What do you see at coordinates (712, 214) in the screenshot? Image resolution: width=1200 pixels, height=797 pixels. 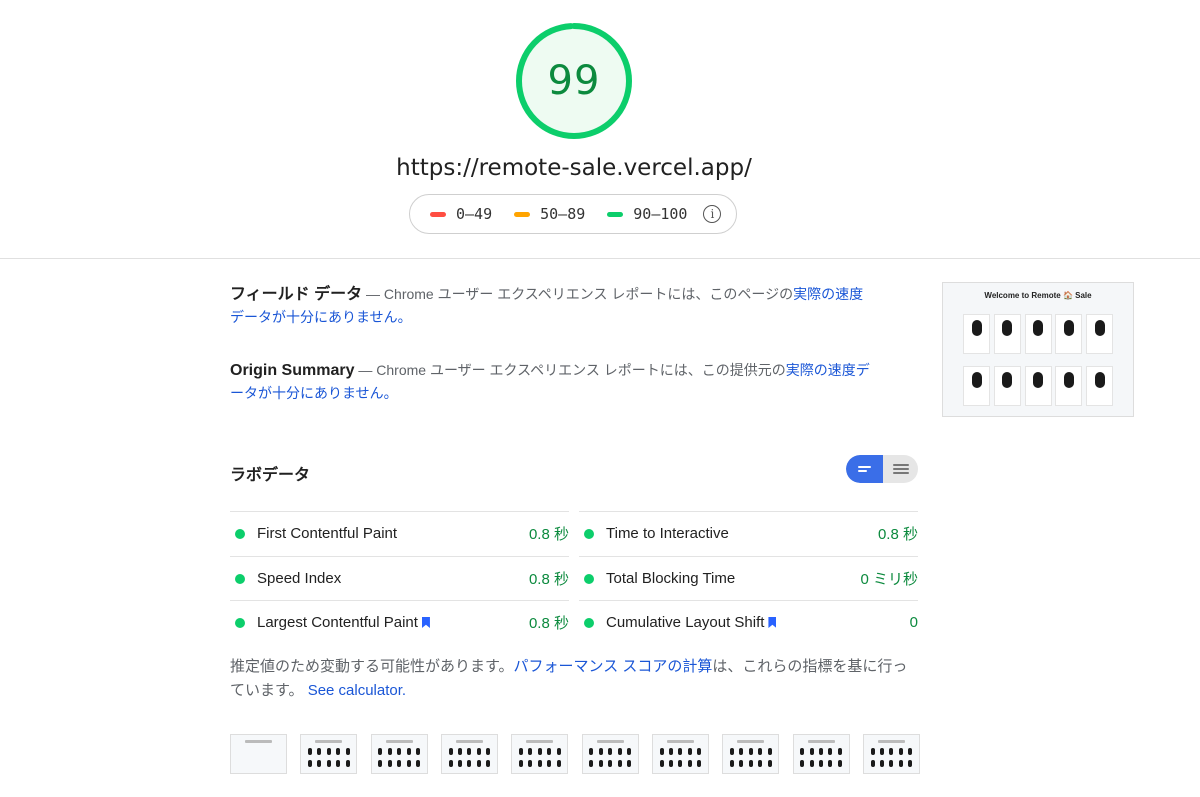 I see `info-icon: i` at bounding box center [712, 214].